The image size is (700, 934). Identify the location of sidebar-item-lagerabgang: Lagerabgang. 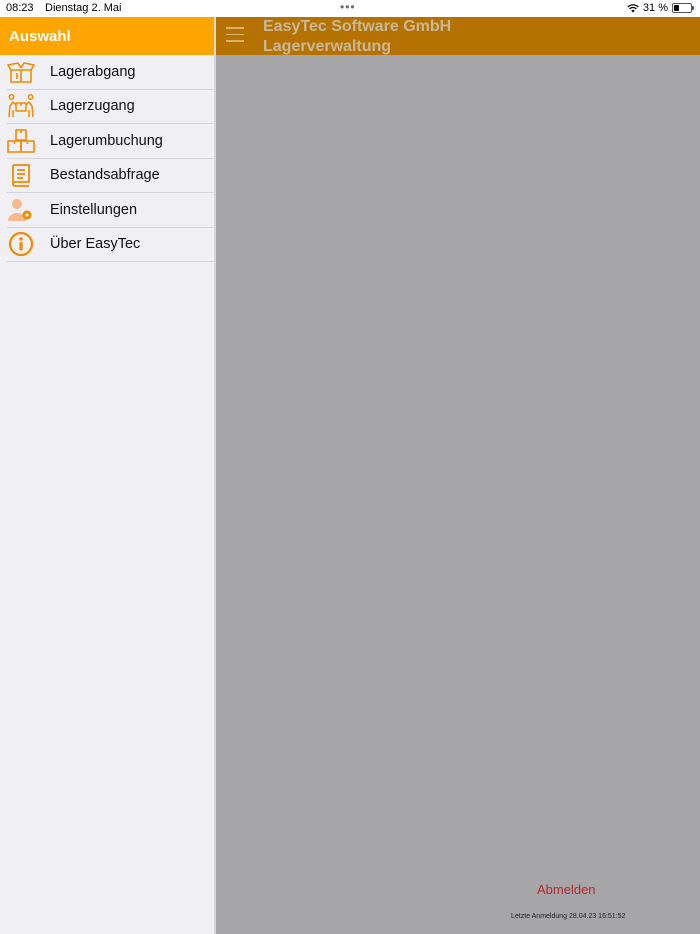
(110, 72).